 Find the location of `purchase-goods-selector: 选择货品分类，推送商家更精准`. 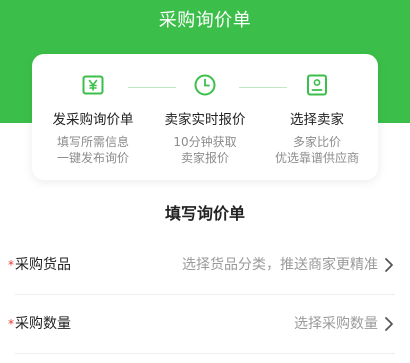

purchase-goods-selector: 选择货品分类，推送商家更精准 is located at coordinates (280, 265).